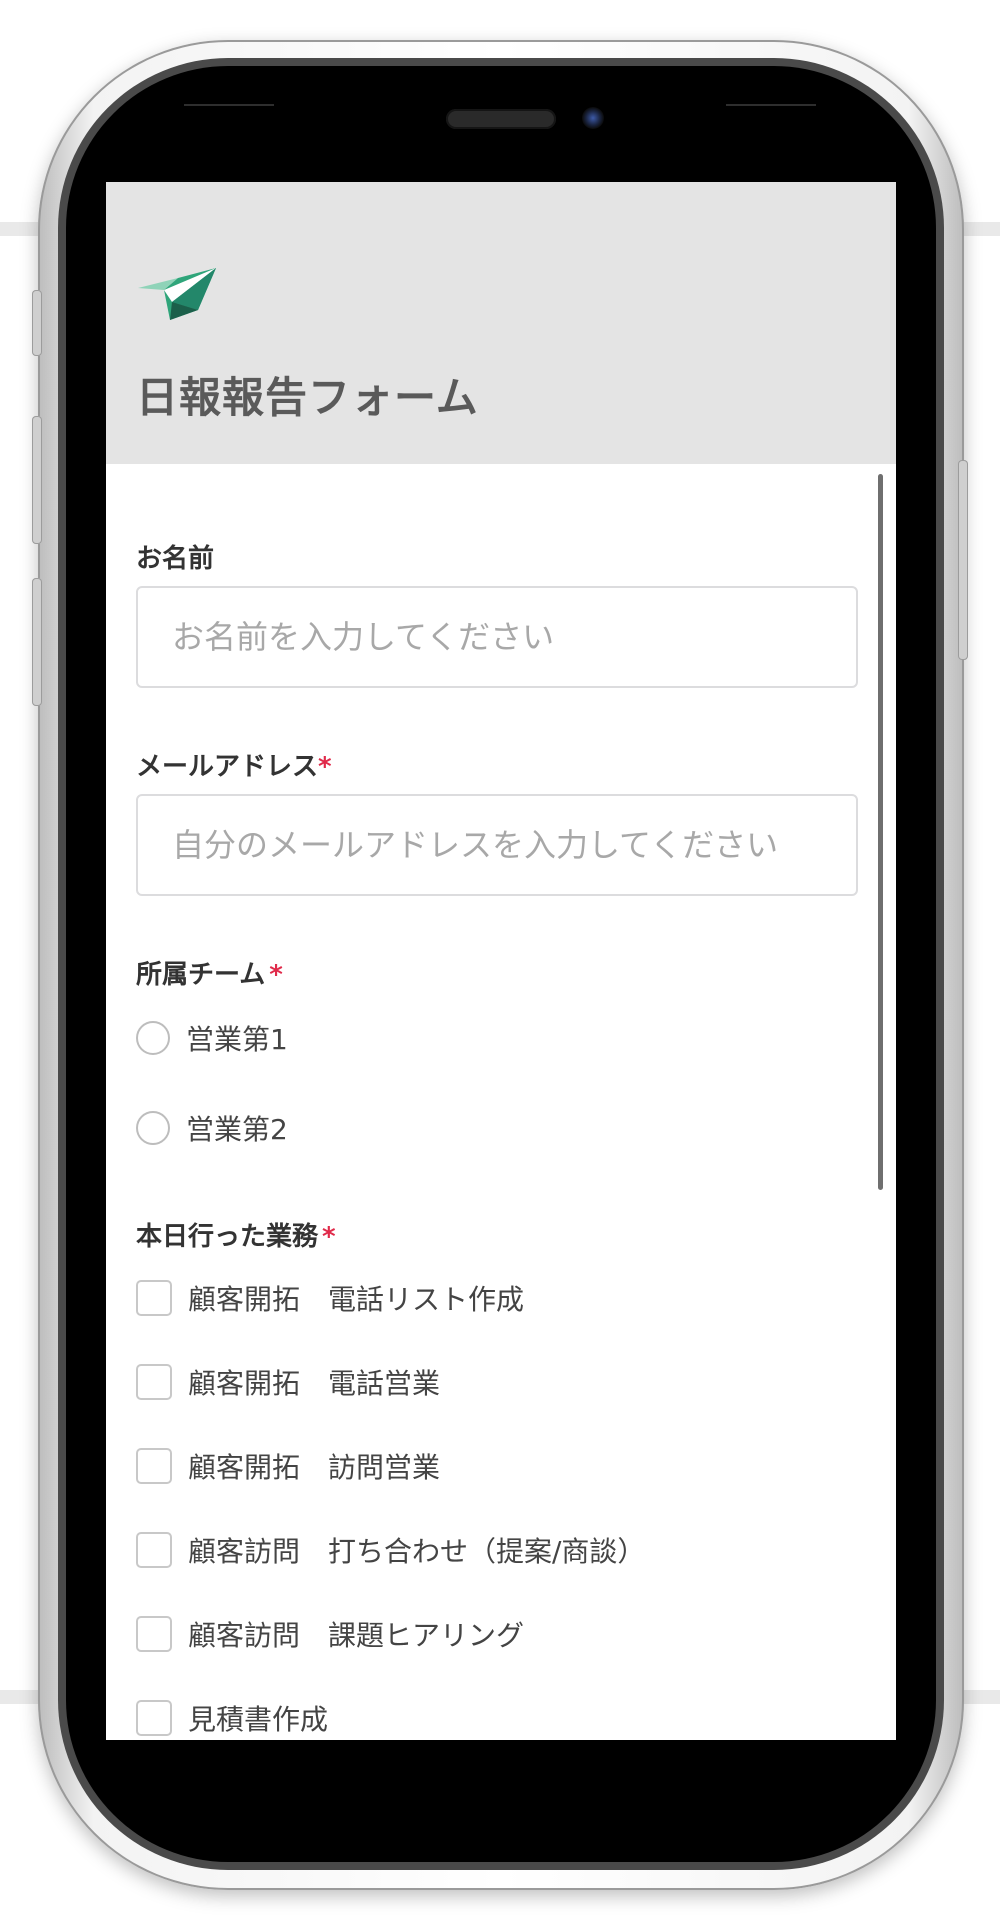 The image size is (1000, 1932). Describe the element at coordinates (356, 1299) in the screenshot. I see `task-option-label: 顧客開拓 電話リスト作成` at that location.